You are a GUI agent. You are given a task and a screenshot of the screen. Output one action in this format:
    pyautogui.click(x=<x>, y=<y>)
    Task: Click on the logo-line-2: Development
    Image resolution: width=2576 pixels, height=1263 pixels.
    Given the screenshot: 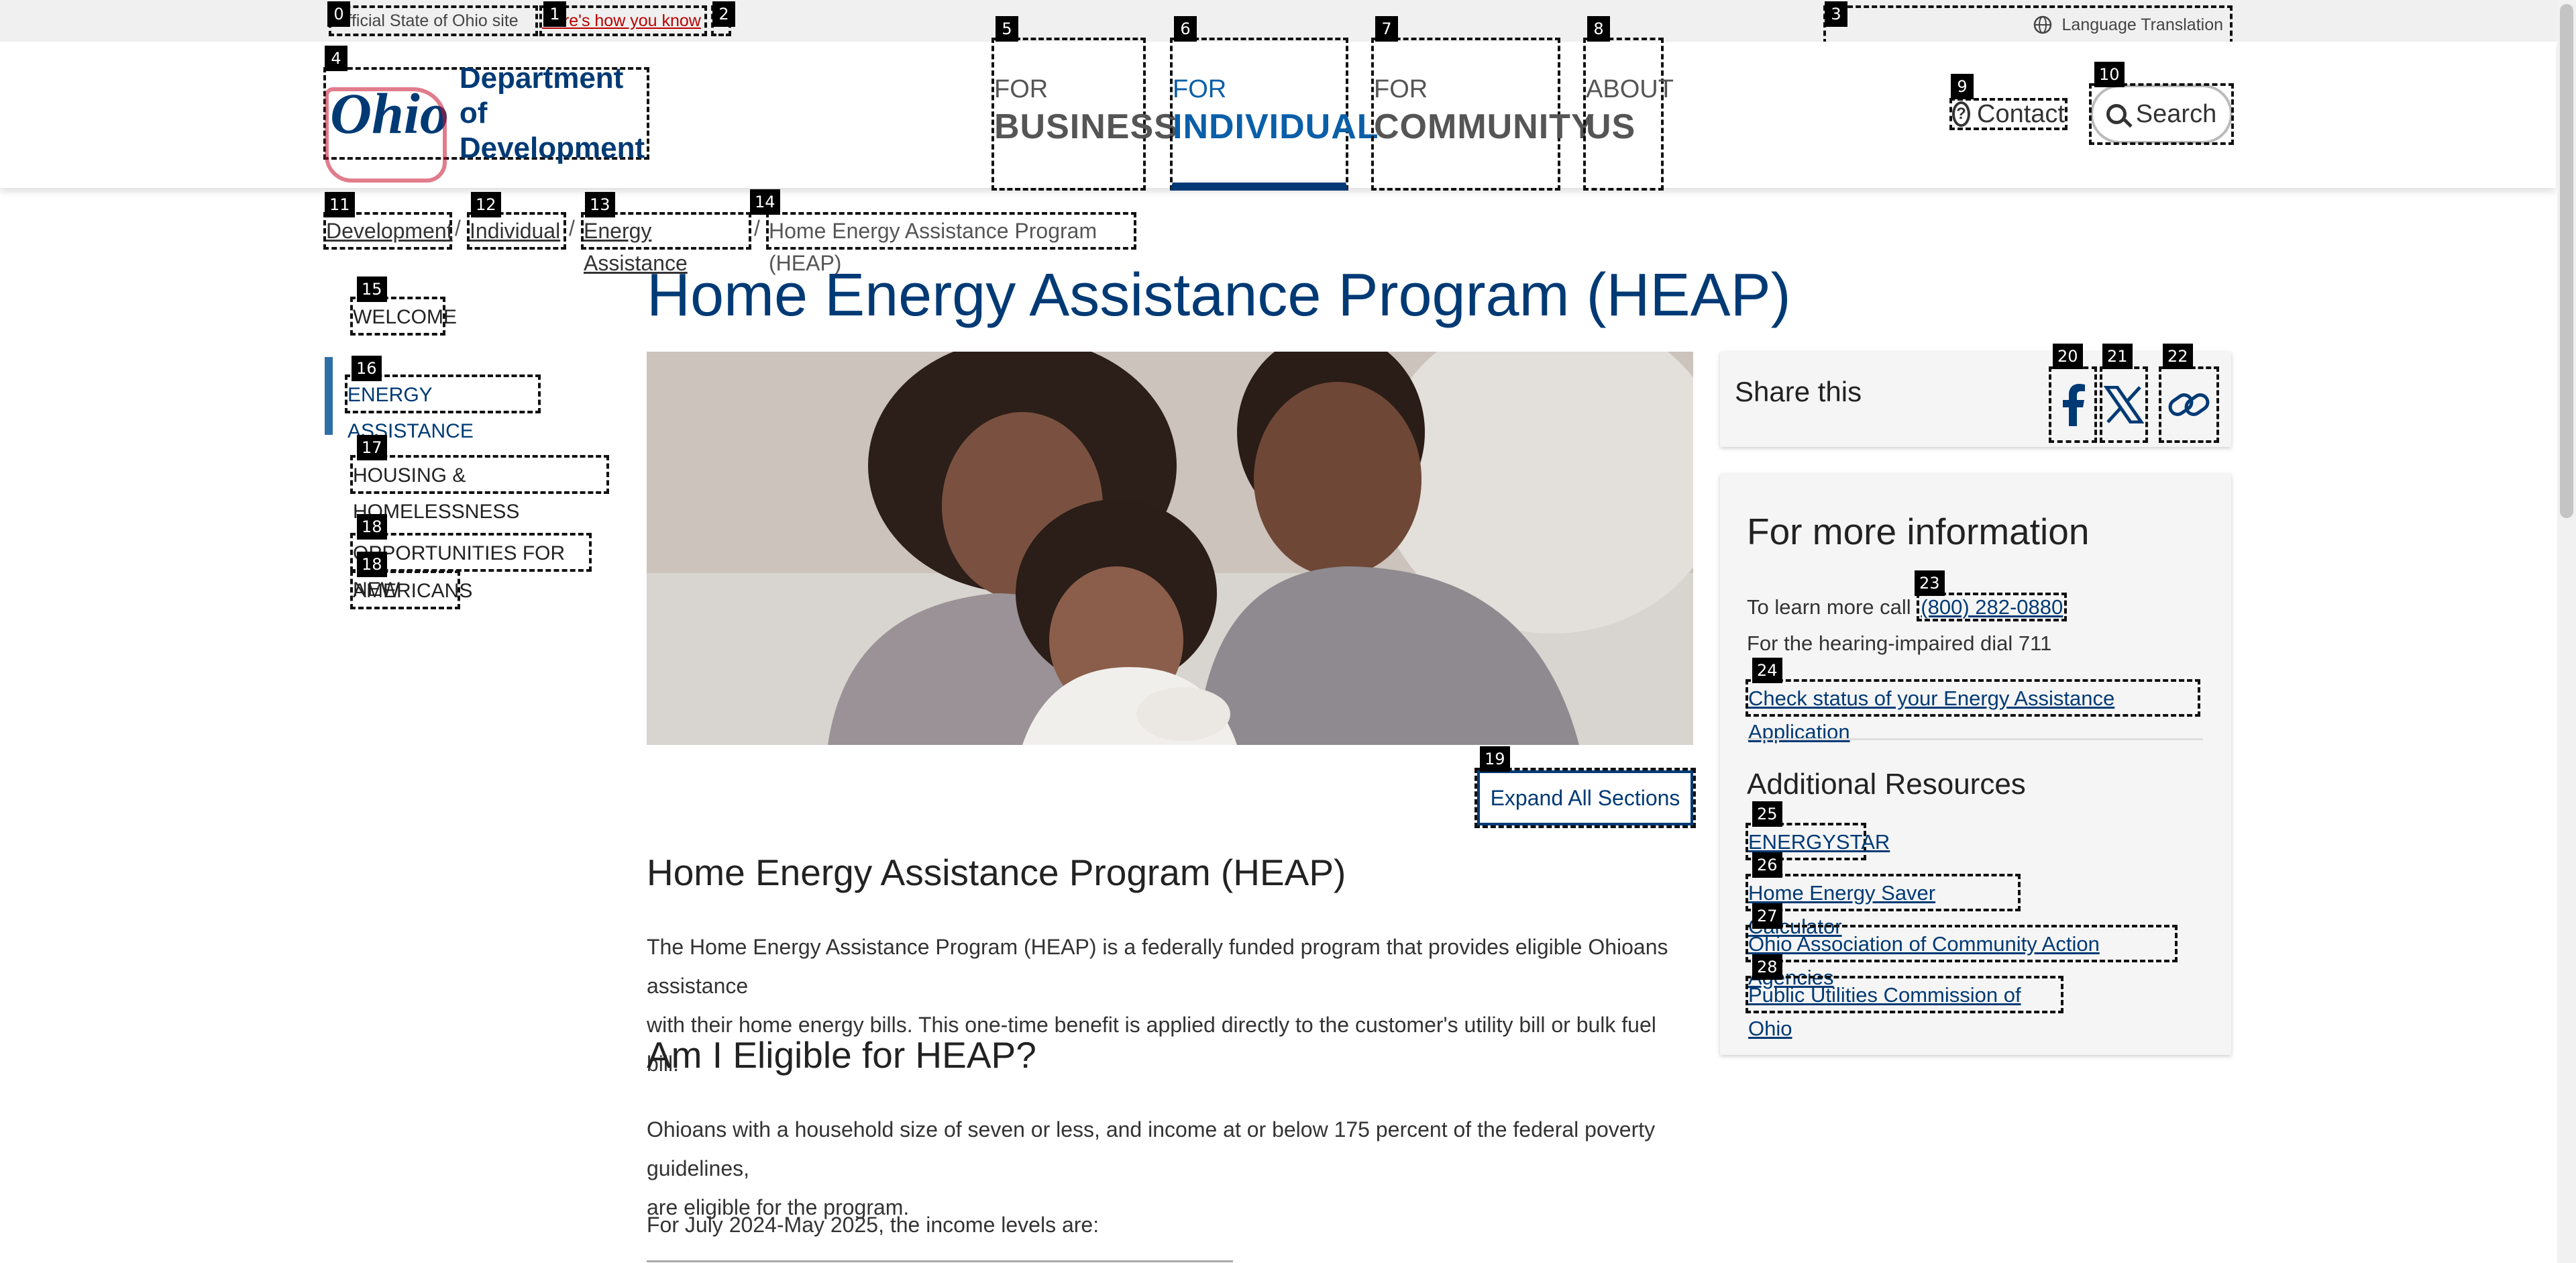 What is the action you would take?
    pyautogui.click(x=552, y=148)
    